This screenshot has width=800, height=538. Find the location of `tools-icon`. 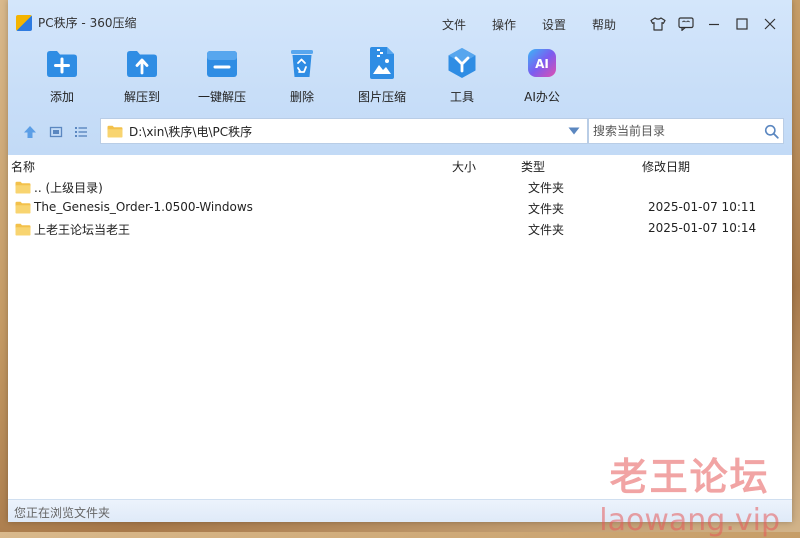

tools-icon is located at coordinates (462, 63).